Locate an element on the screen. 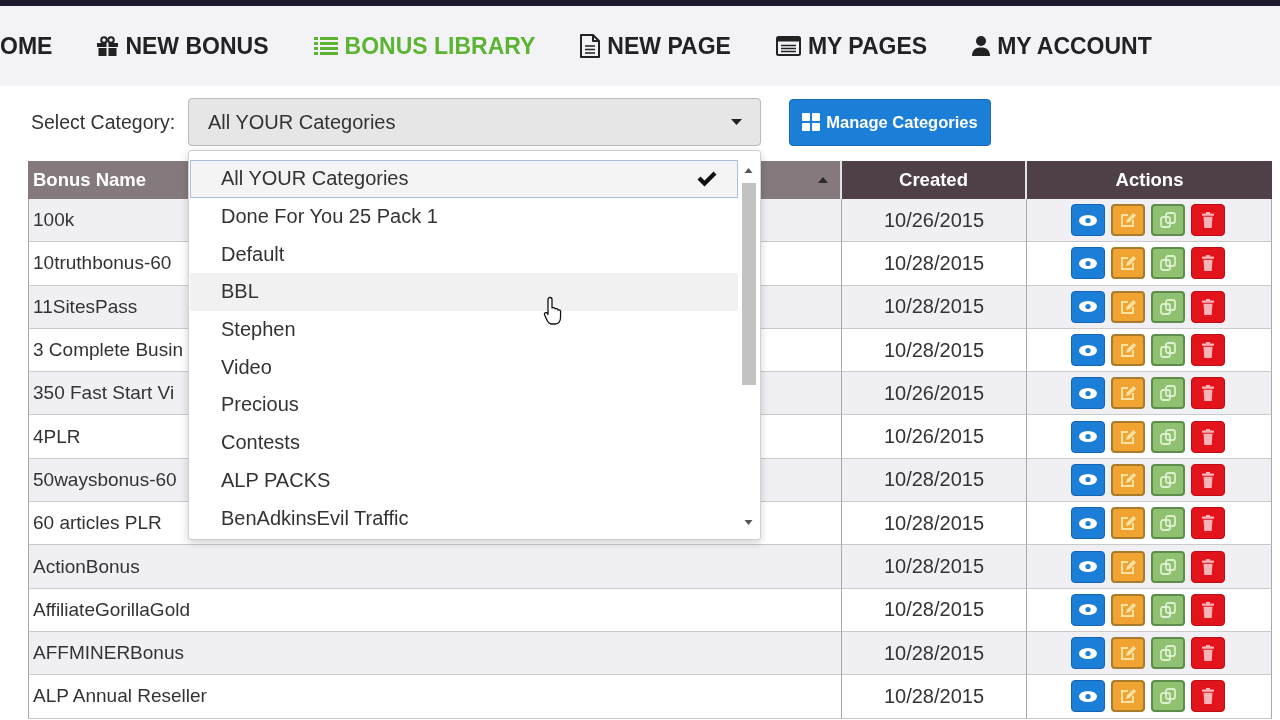  nav-link: NEW BONUS is located at coordinates (183, 46).